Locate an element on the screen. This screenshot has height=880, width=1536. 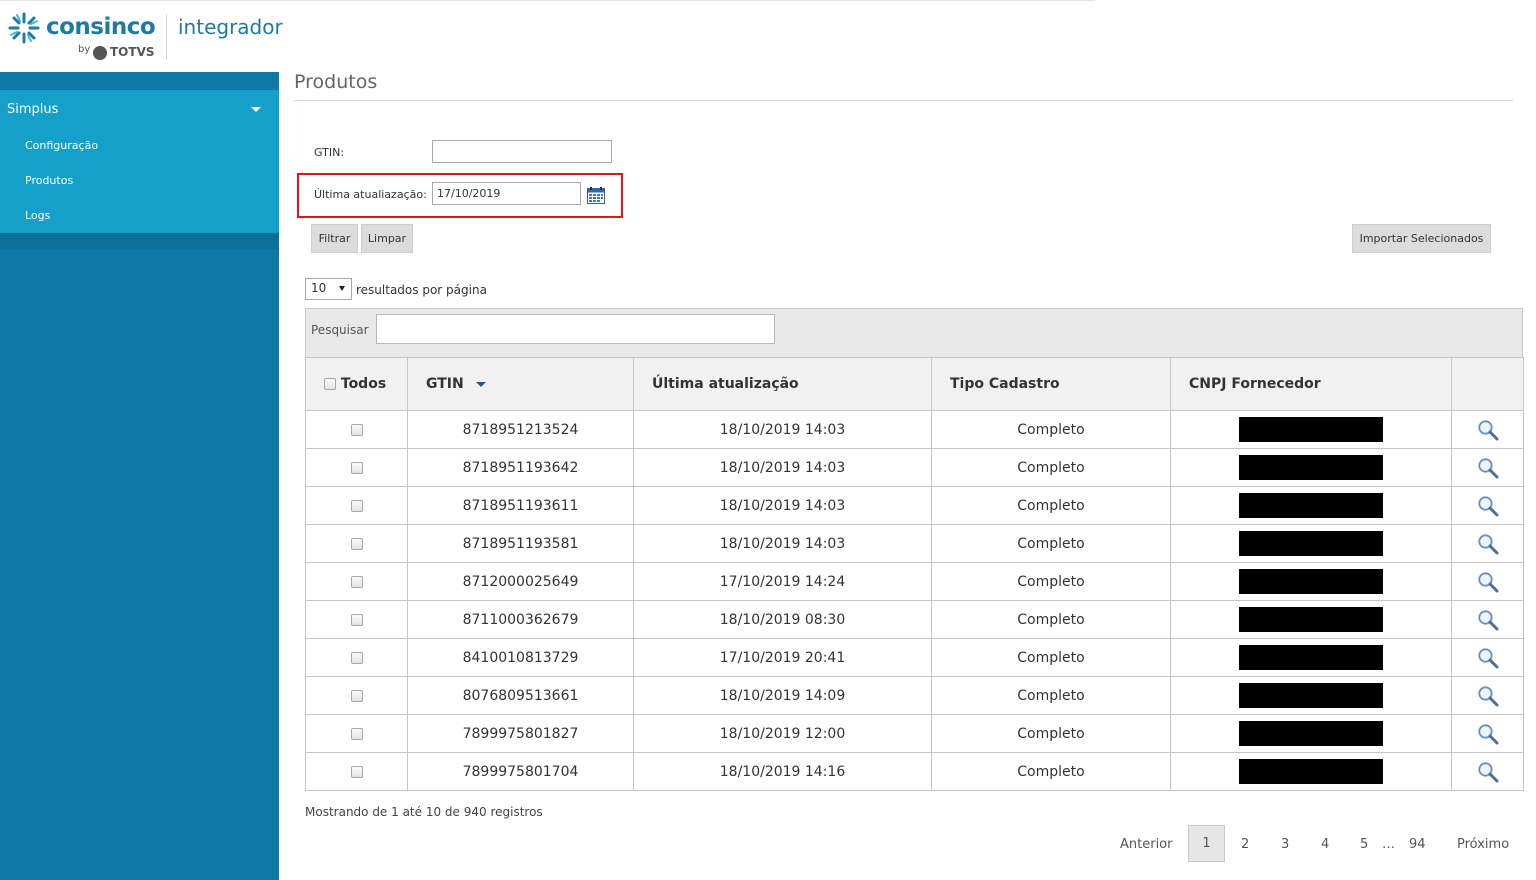
table-row: 8718951193642 18/10/2019 14:03 Completo is located at coordinates (914, 467).